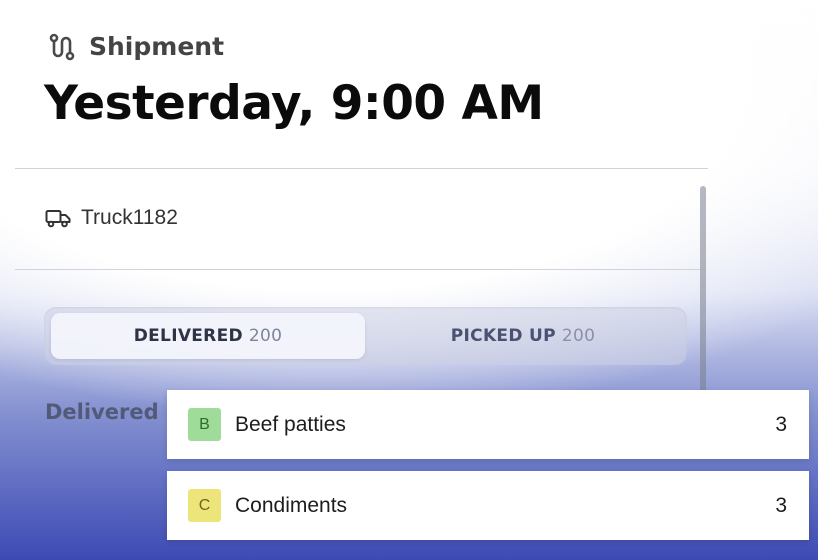 The width and height of the screenshot is (818, 560). I want to click on page-title: Yesterday, 9:00 AM, so click(294, 103).